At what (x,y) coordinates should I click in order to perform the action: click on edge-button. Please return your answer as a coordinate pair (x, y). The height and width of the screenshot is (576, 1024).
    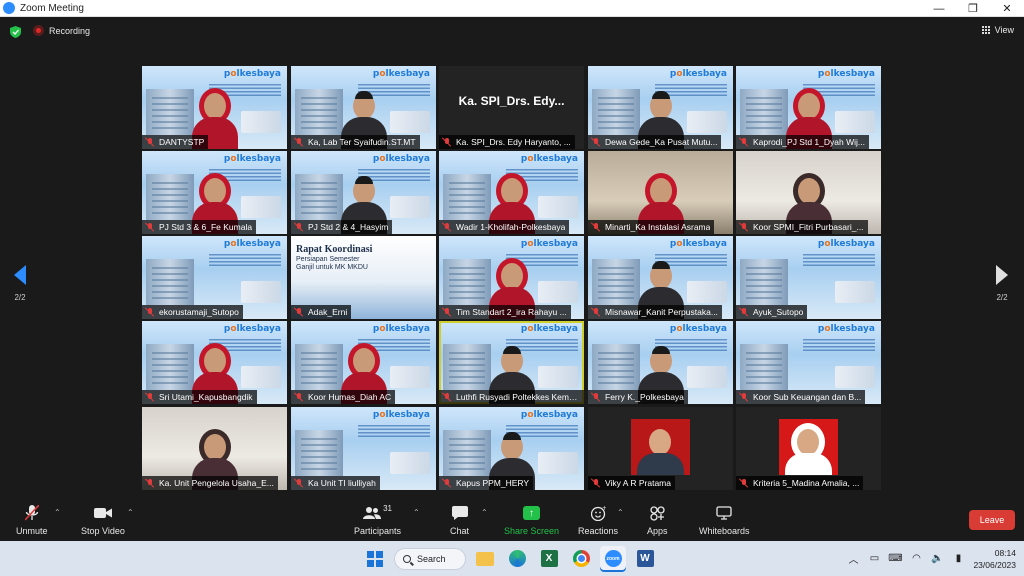
    Looking at the image, I should click on (517, 559).